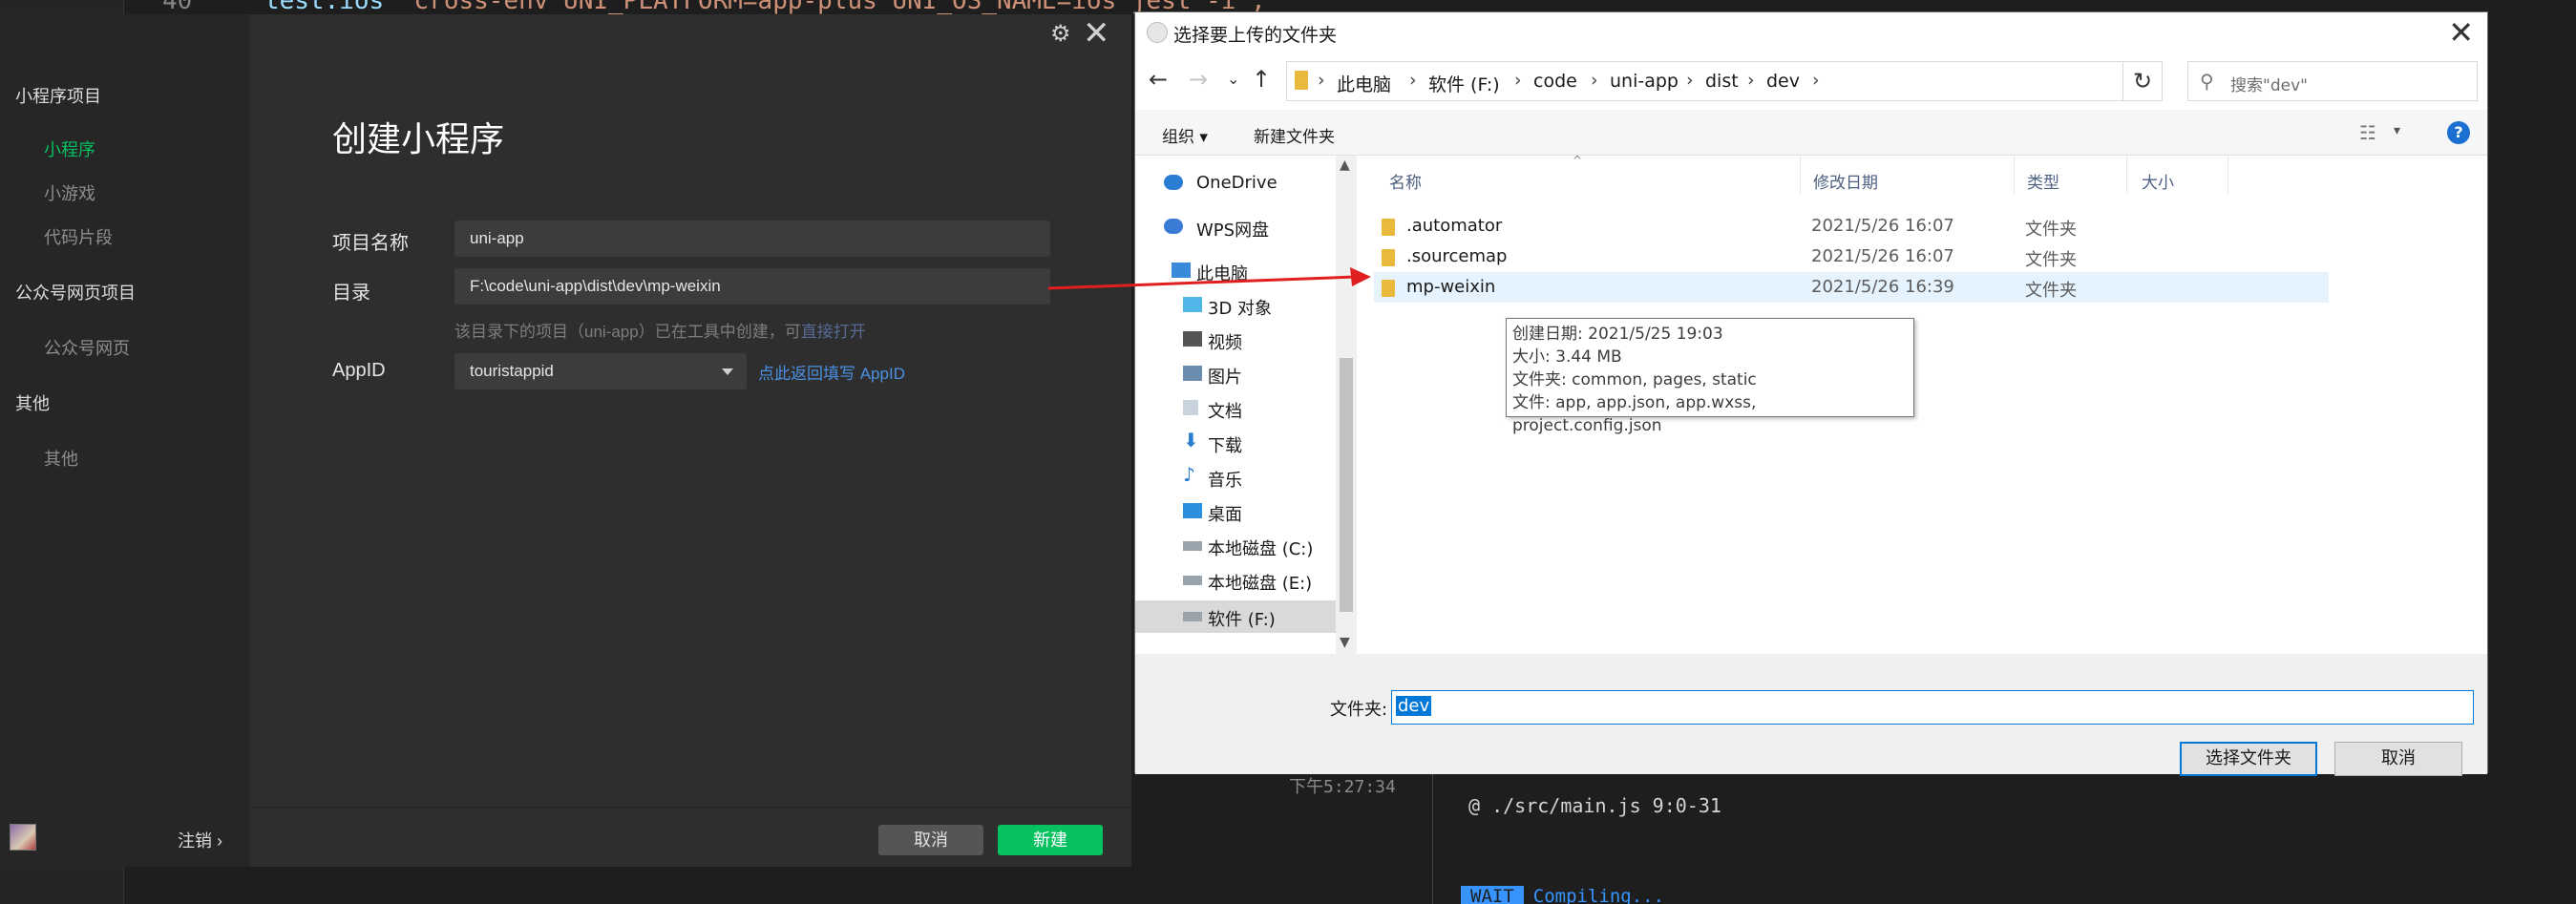  Describe the element at coordinates (1235, 227) in the screenshot. I see `tree-item-wps: WPS网盘` at that location.